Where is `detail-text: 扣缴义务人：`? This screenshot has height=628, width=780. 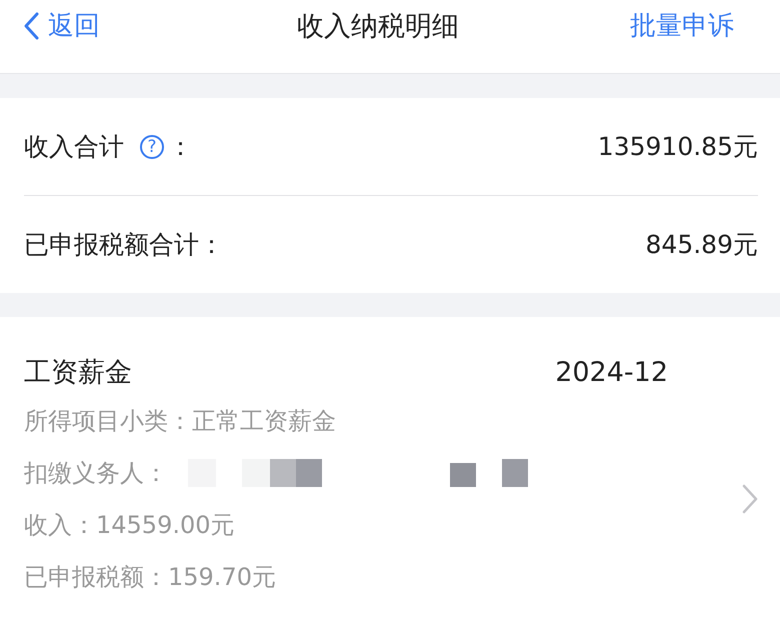
detail-text: 扣缴义务人： is located at coordinates (96, 473).